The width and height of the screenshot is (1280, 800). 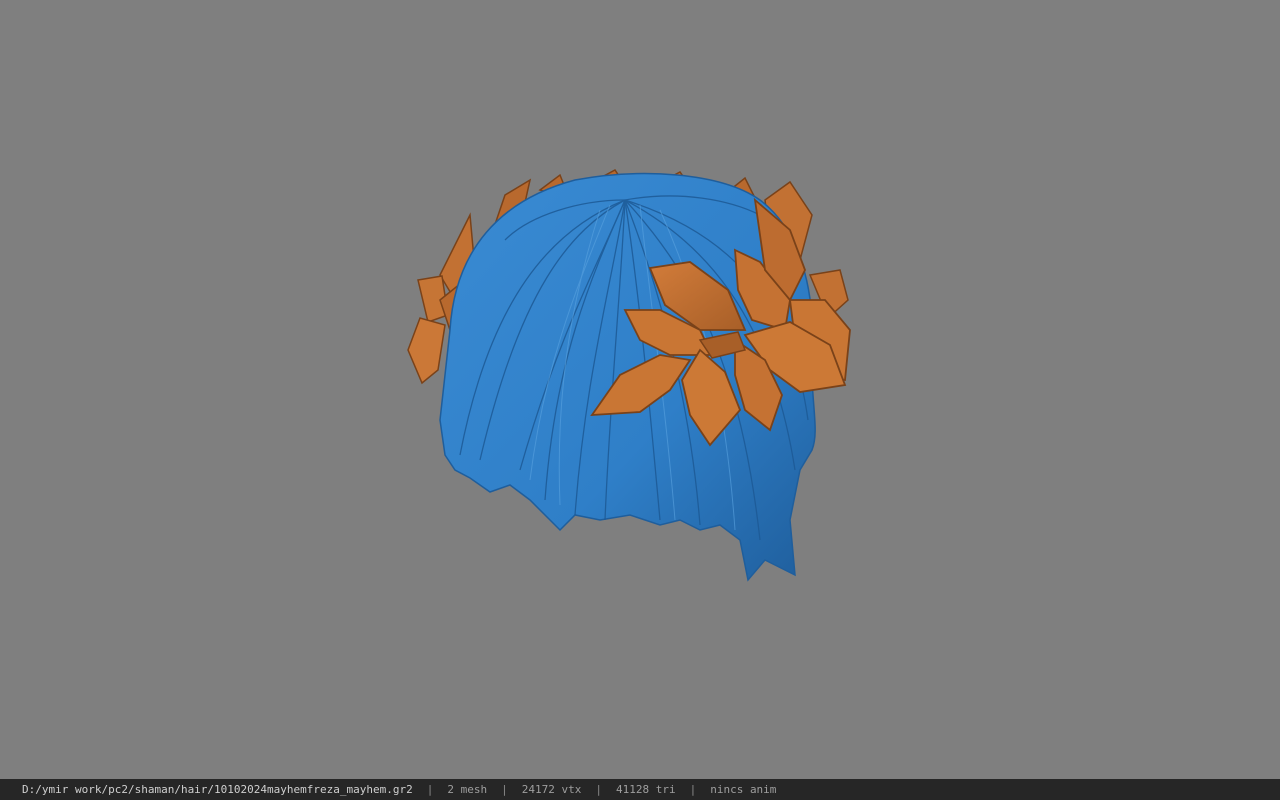 I want to click on triangle-count-label: 41128 tri, so click(x=645, y=789).